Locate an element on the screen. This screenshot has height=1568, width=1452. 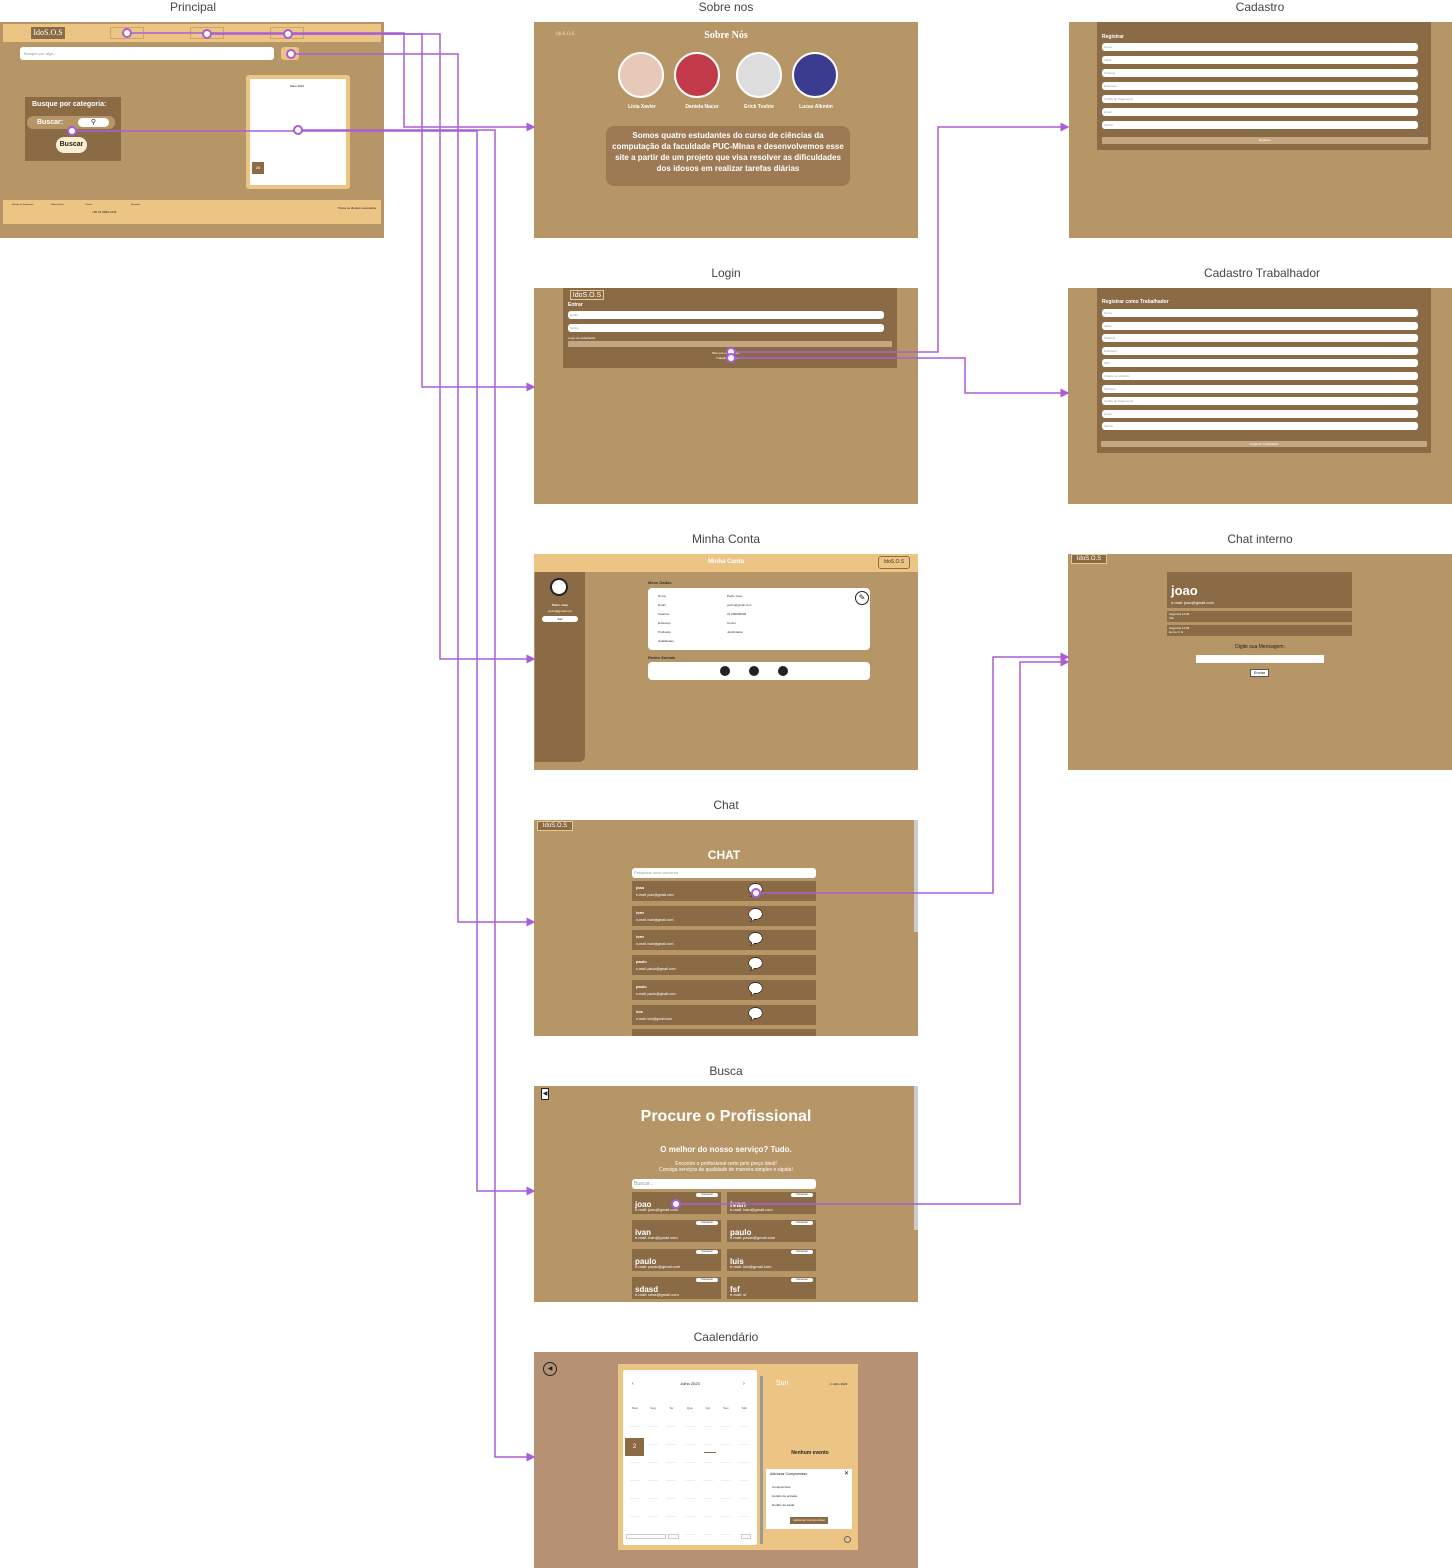
popup-field: Horário de saída is located at coordinates (783, 1505).